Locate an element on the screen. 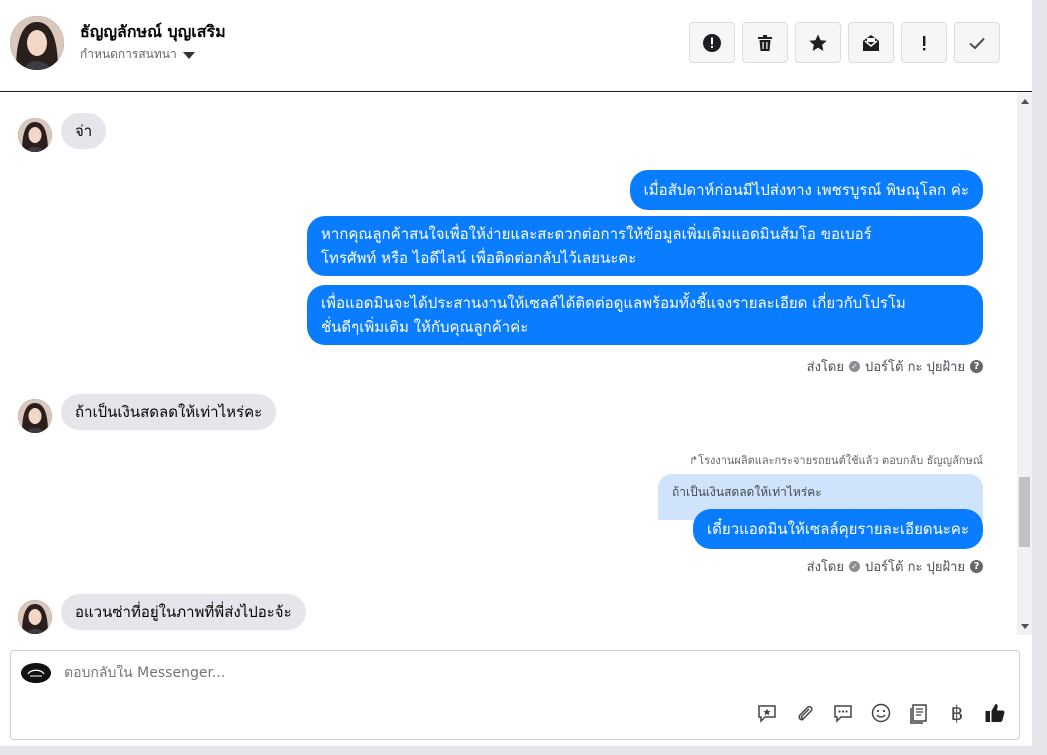 The width and height of the screenshot is (1047, 755). thread-scrollbar is located at coordinates (1024, 364).